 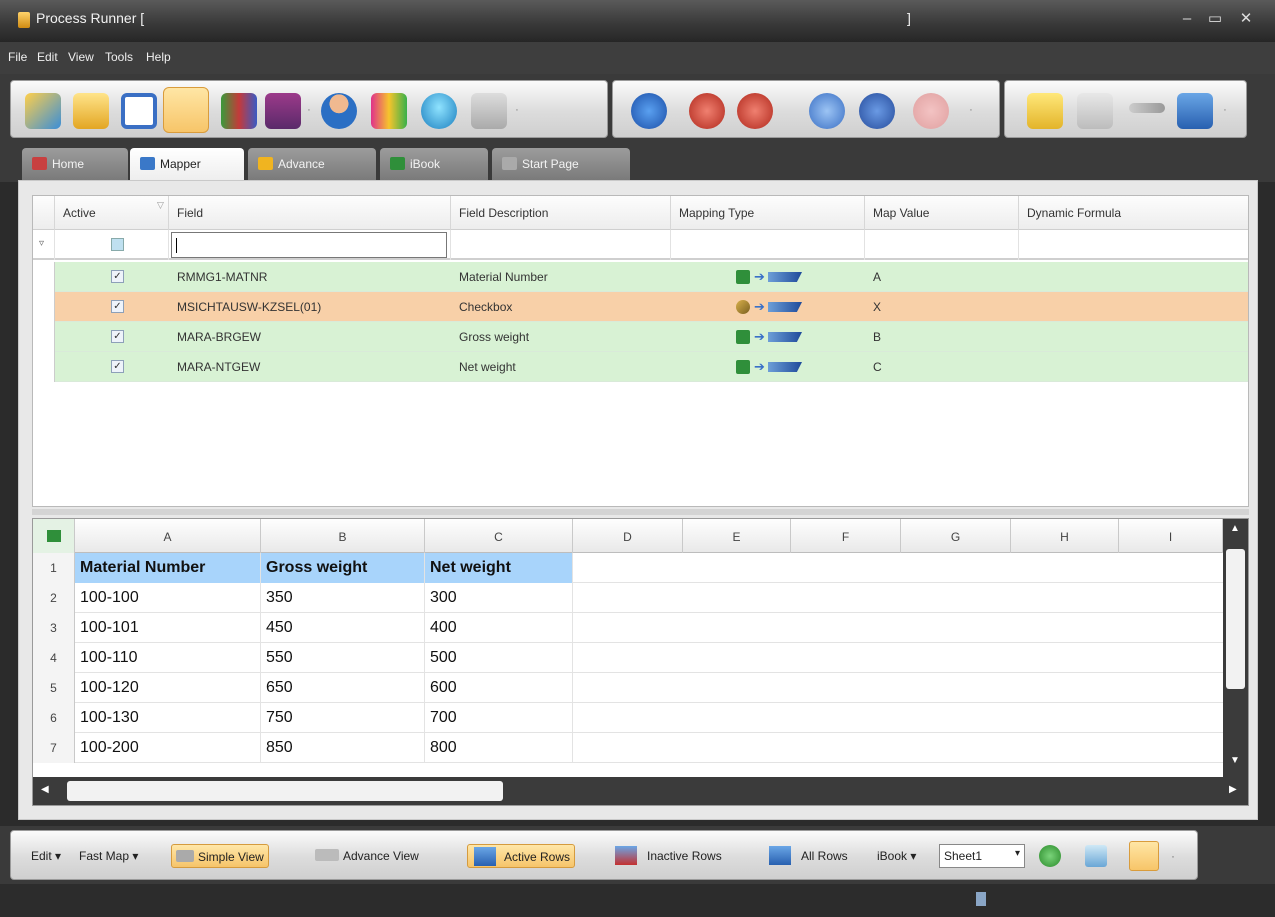 What do you see at coordinates (310, 245) in the screenshot?
I see `filter-field-input` at bounding box center [310, 245].